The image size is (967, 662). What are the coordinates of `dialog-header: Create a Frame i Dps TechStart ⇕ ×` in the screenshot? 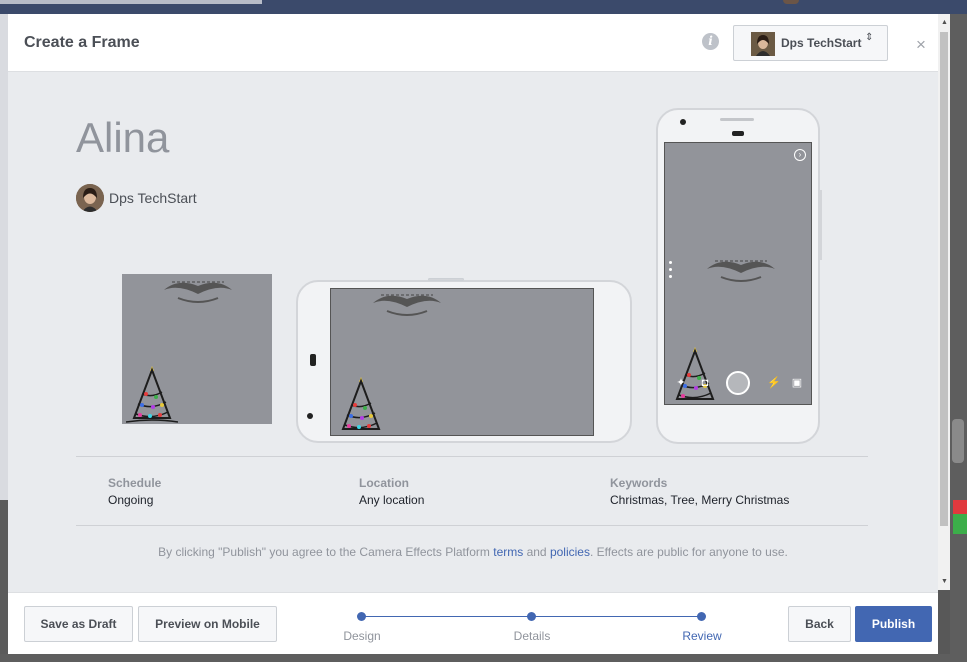 It's located at (473, 43).